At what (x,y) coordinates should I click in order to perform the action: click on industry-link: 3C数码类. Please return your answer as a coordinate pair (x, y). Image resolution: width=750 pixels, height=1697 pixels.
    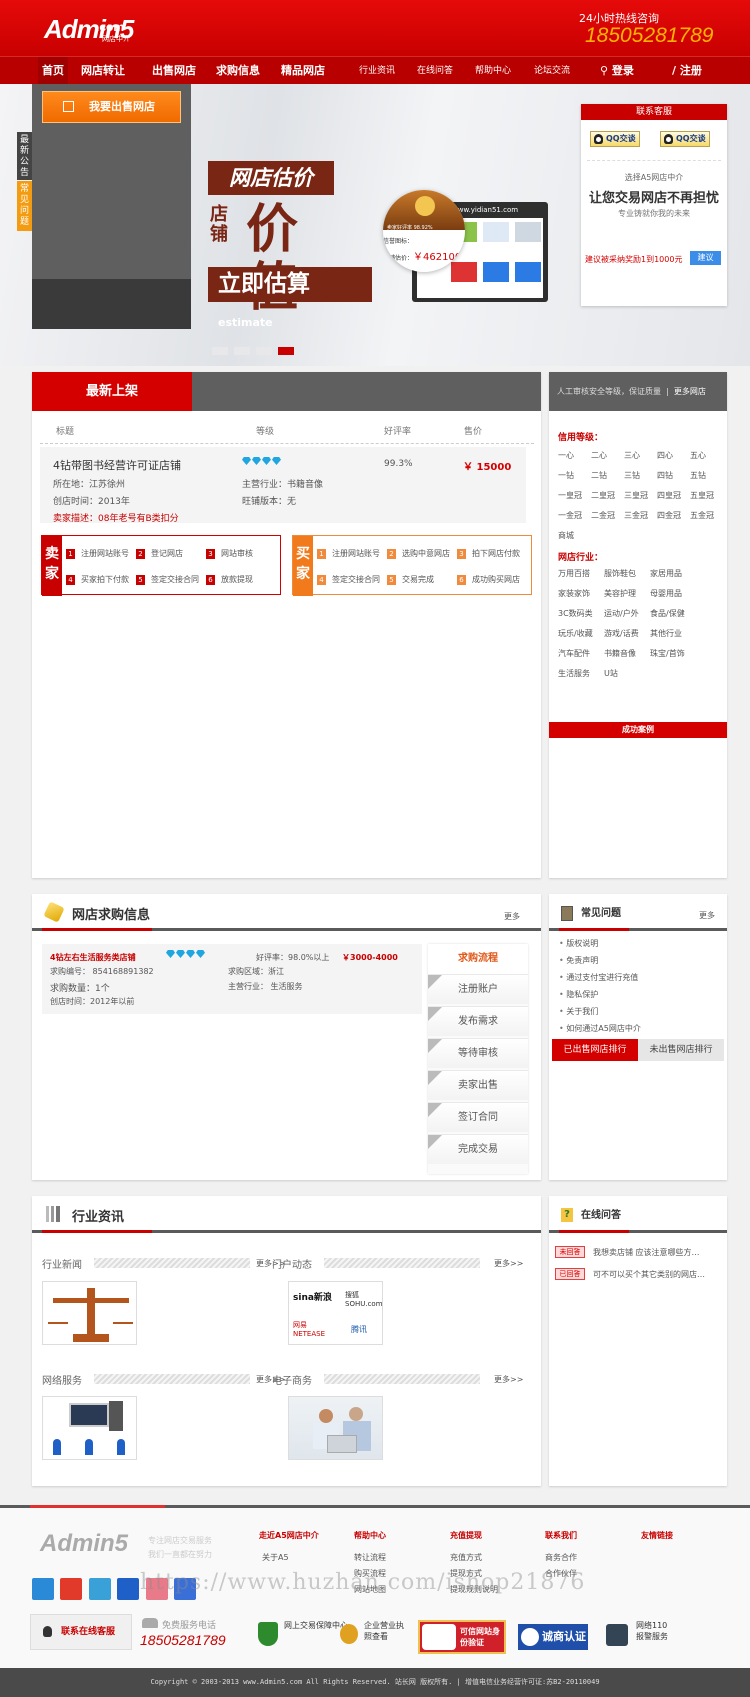
    Looking at the image, I should click on (575, 613).